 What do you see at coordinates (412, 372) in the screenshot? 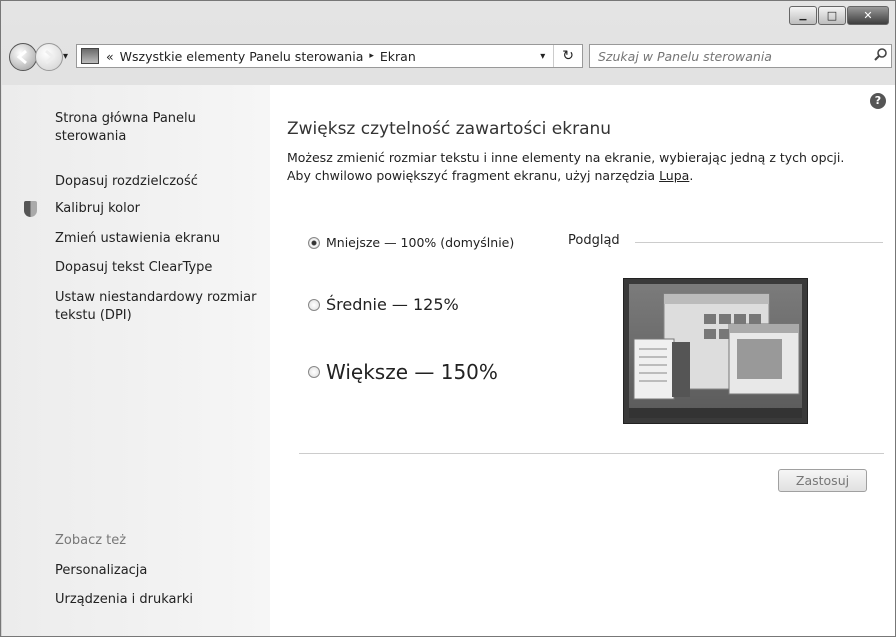
I see `option-larger-label: Większe — 150%` at bounding box center [412, 372].